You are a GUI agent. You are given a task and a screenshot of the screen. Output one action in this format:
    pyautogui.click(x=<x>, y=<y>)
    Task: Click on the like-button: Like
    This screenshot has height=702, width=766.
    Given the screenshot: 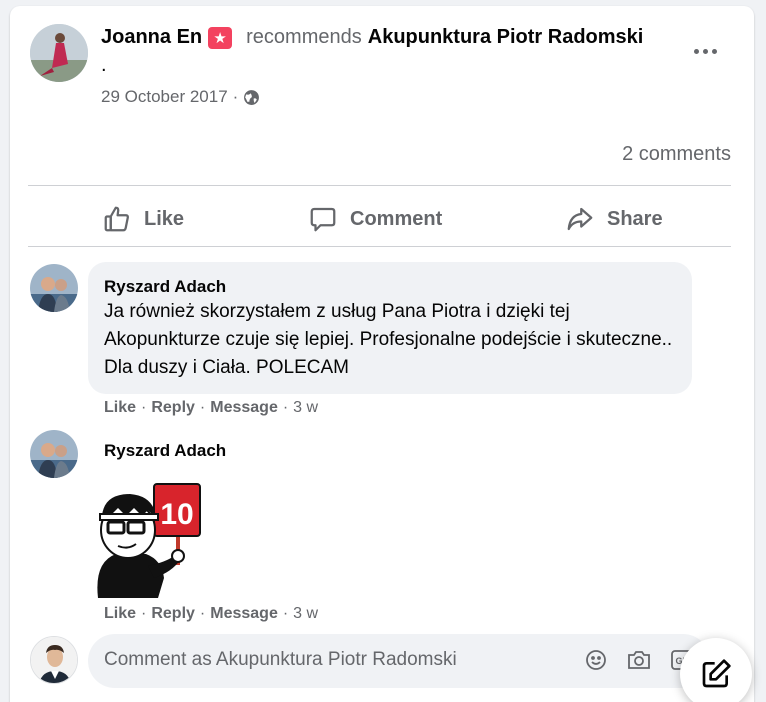 What is the action you would take?
    pyautogui.click(x=143, y=219)
    